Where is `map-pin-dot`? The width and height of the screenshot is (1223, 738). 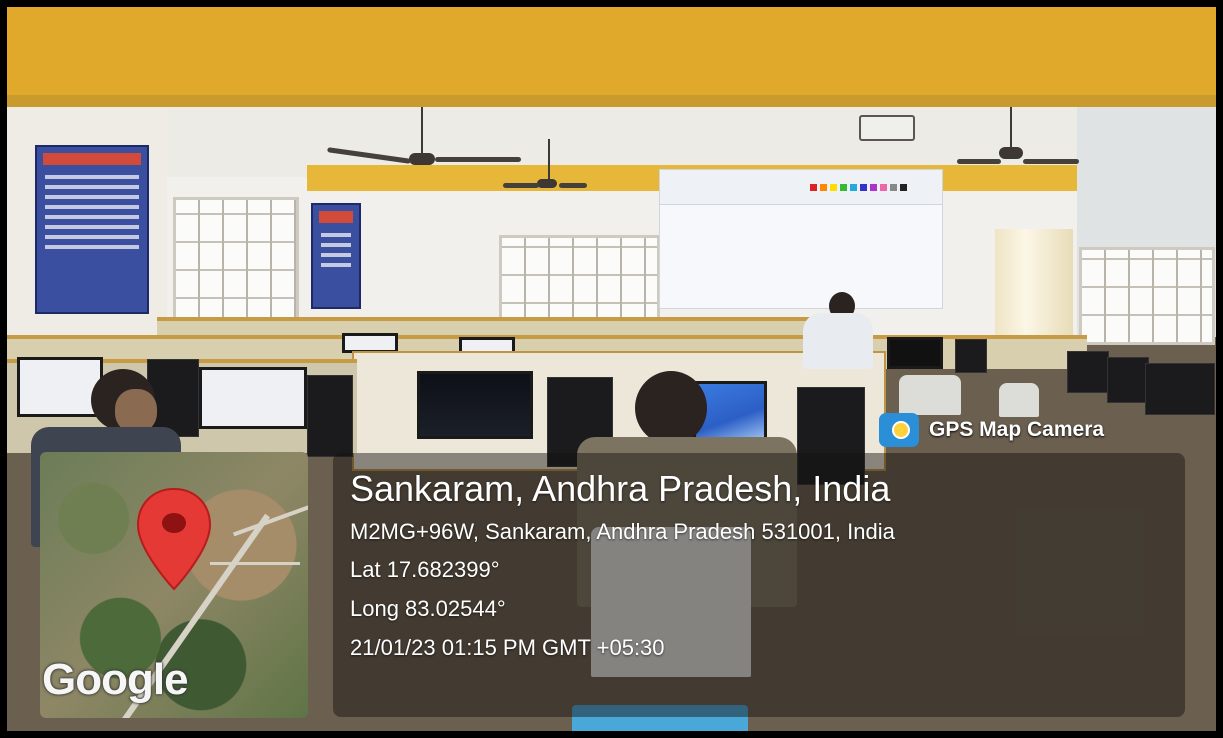
map-pin-dot is located at coordinates (174, 523).